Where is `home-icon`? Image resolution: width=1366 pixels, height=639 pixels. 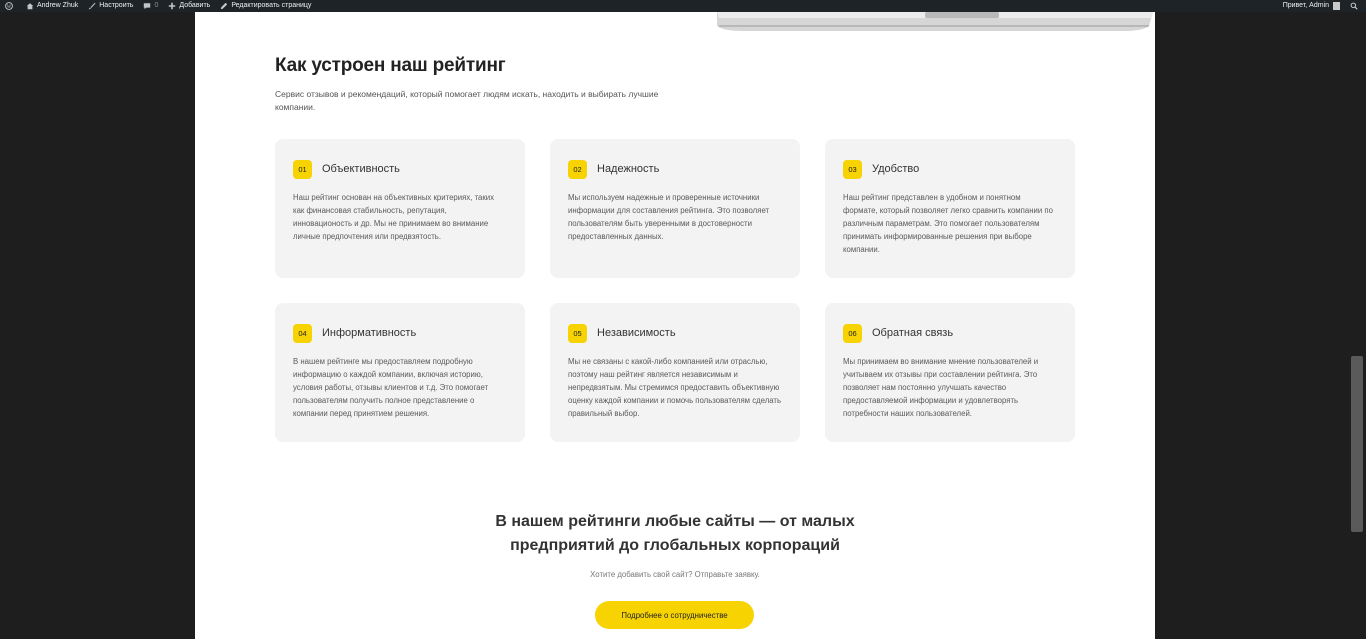
home-icon is located at coordinates (30, 6).